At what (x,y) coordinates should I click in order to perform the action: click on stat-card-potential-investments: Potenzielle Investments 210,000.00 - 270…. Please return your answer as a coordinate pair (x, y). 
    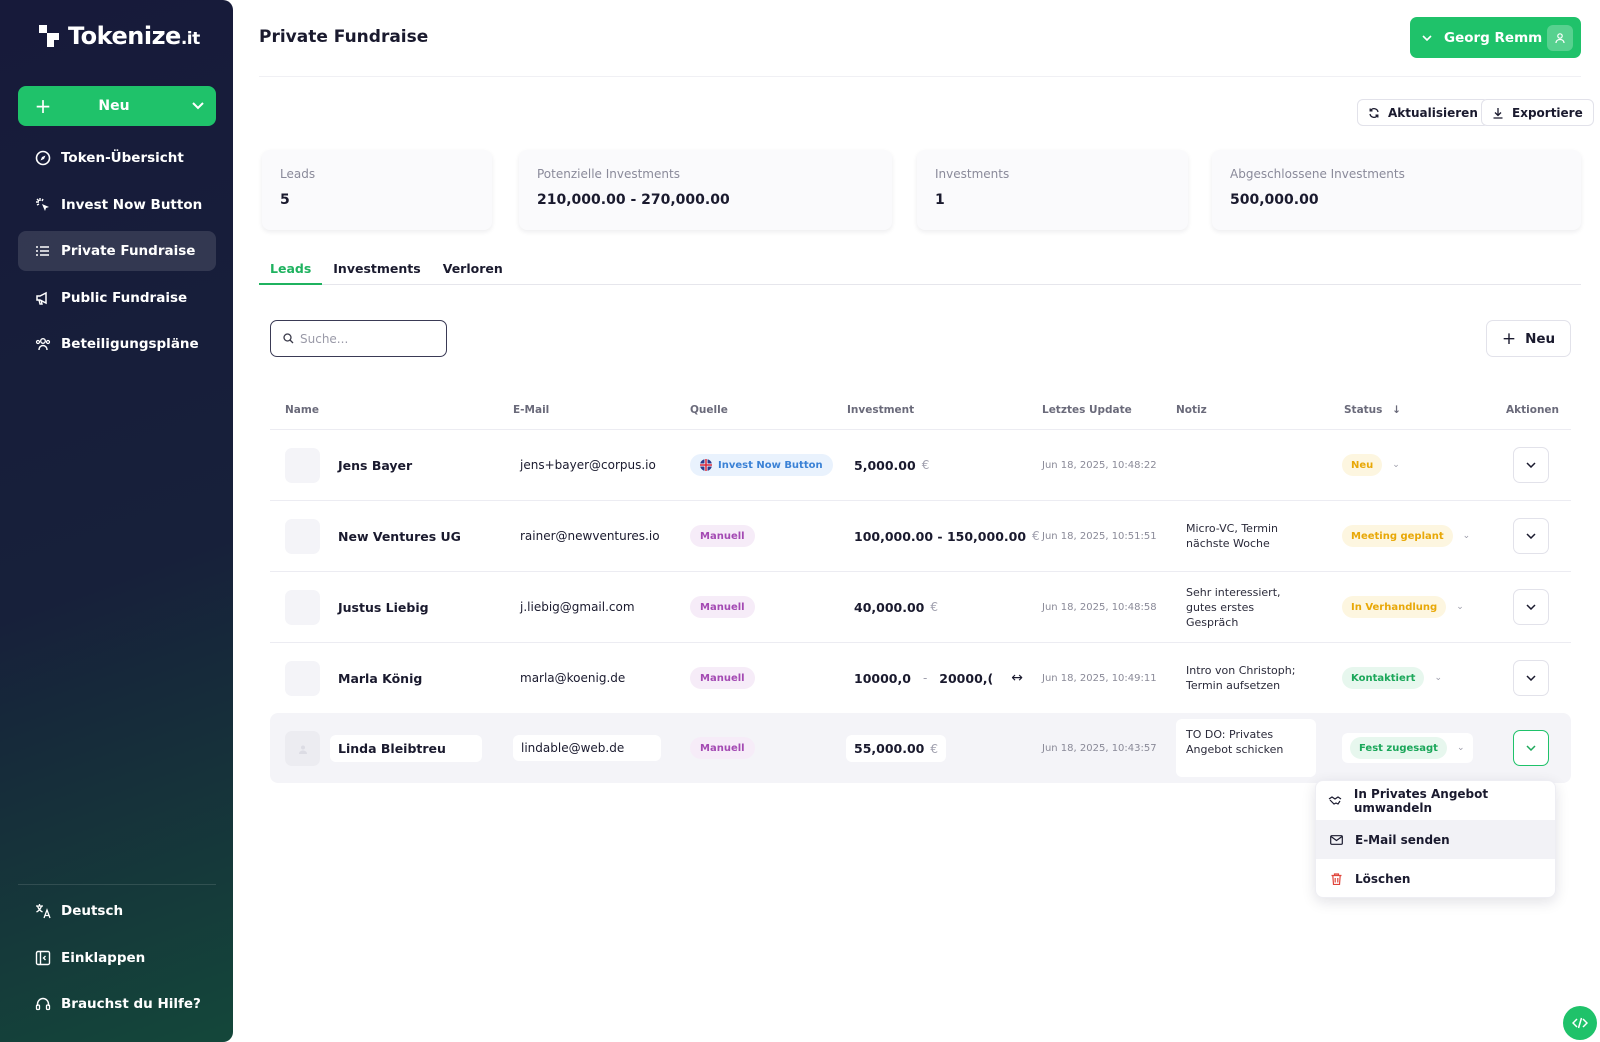
    Looking at the image, I should click on (705, 190).